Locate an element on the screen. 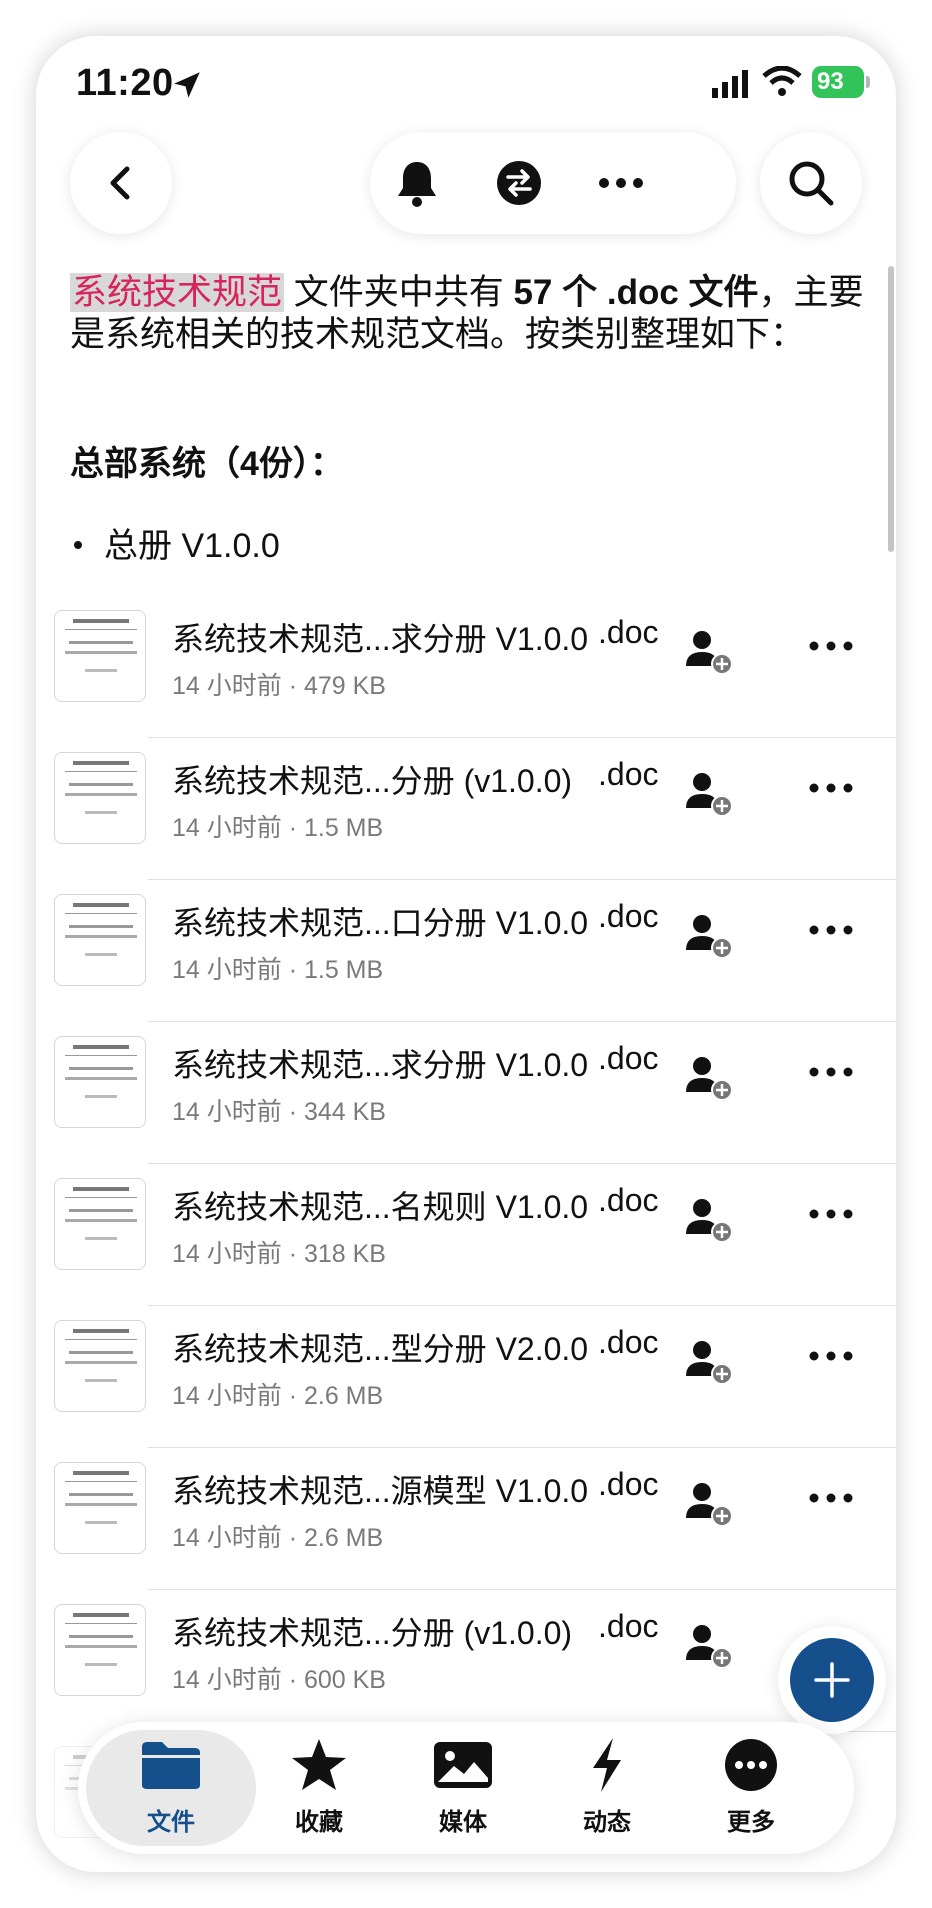 This screenshot has height=1908, width=932. folder-name-highlight: 系统技术规范 is located at coordinates (177, 292).